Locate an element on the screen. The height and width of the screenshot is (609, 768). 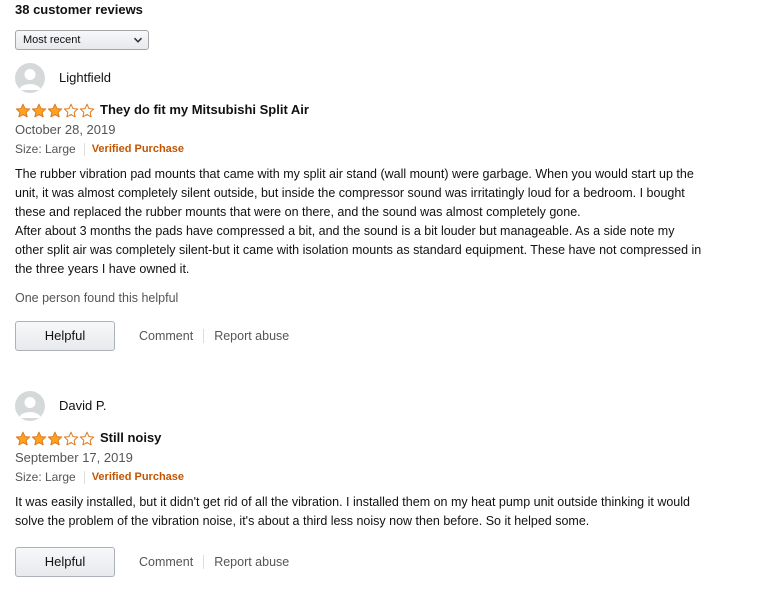
reviewer-name: David P. is located at coordinates (83, 405).